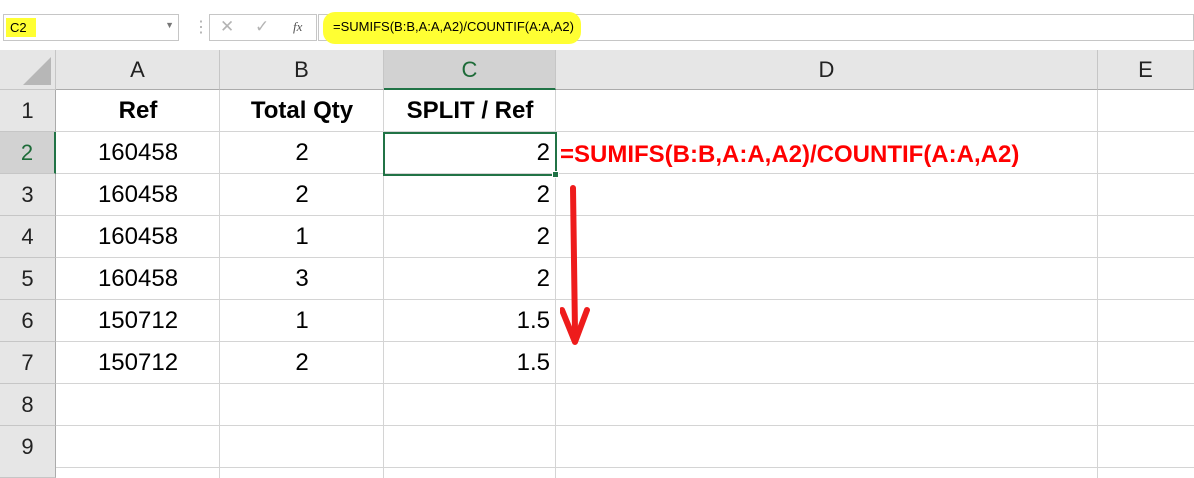  I want to click on formula-buttons: ✕ ✓ fx, so click(263, 27).